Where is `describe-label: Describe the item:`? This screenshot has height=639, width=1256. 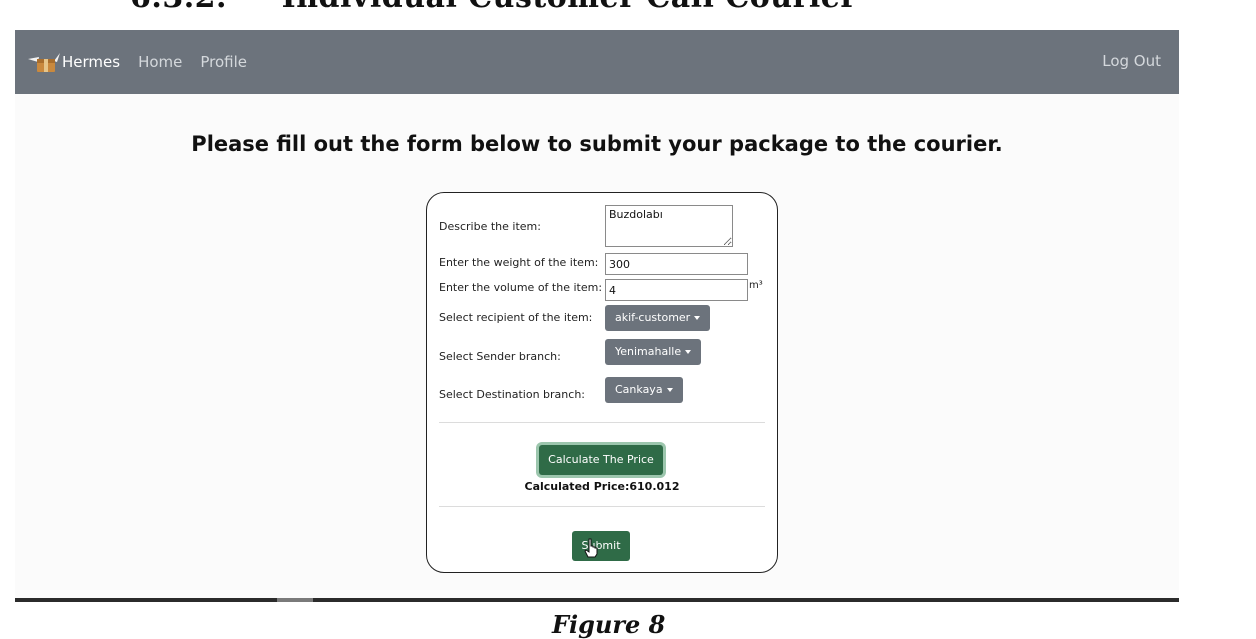 describe-label: Describe the item: is located at coordinates (490, 226).